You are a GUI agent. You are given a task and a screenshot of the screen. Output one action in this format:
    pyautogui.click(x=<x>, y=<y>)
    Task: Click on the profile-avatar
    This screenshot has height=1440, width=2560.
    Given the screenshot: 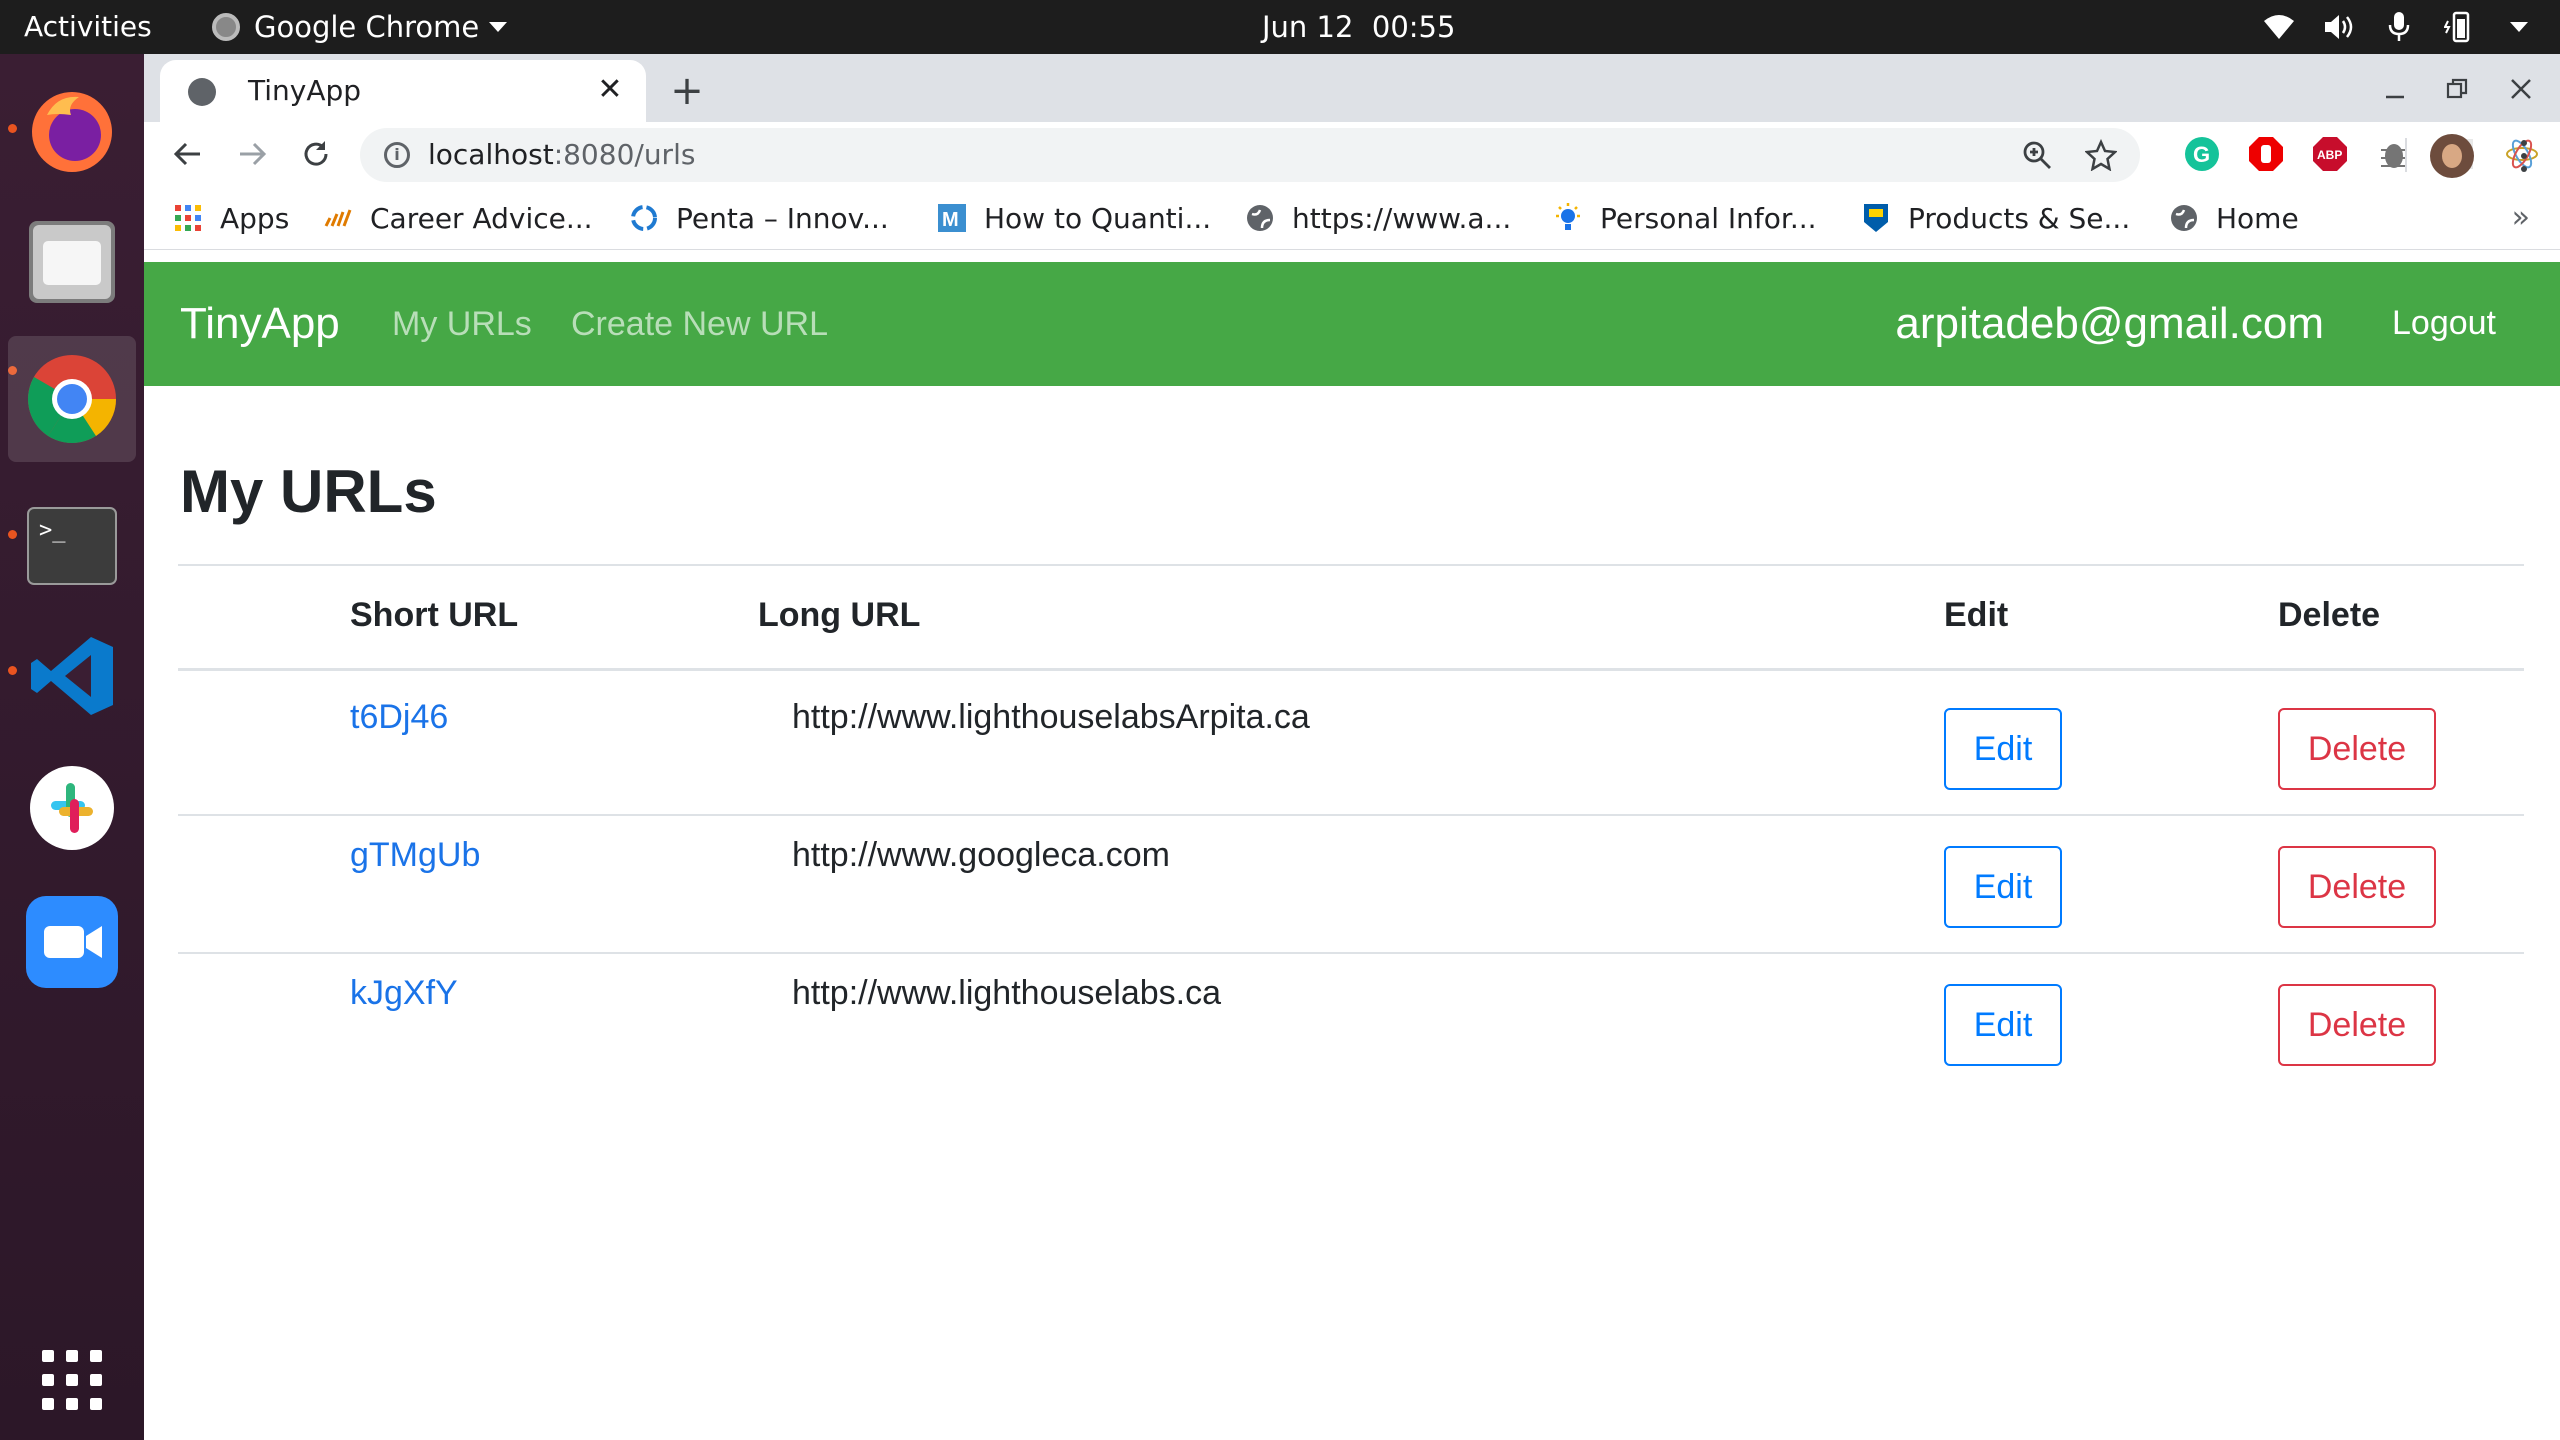 What is the action you would take?
    pyautogui.click(x=2452, y=156)
    